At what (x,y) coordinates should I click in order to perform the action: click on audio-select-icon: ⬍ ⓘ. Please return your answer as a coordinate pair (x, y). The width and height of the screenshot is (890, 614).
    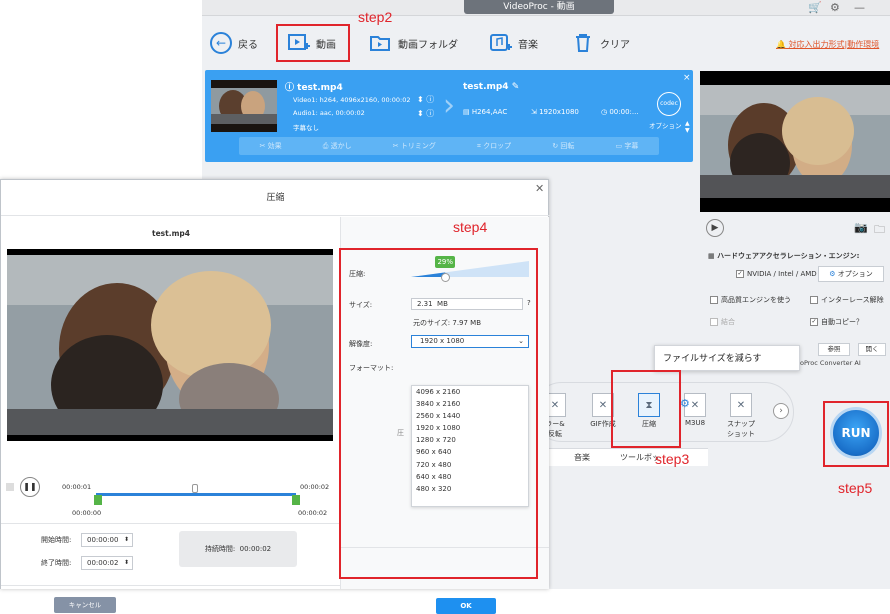
    Looking at the image, I should click on (425, 113).